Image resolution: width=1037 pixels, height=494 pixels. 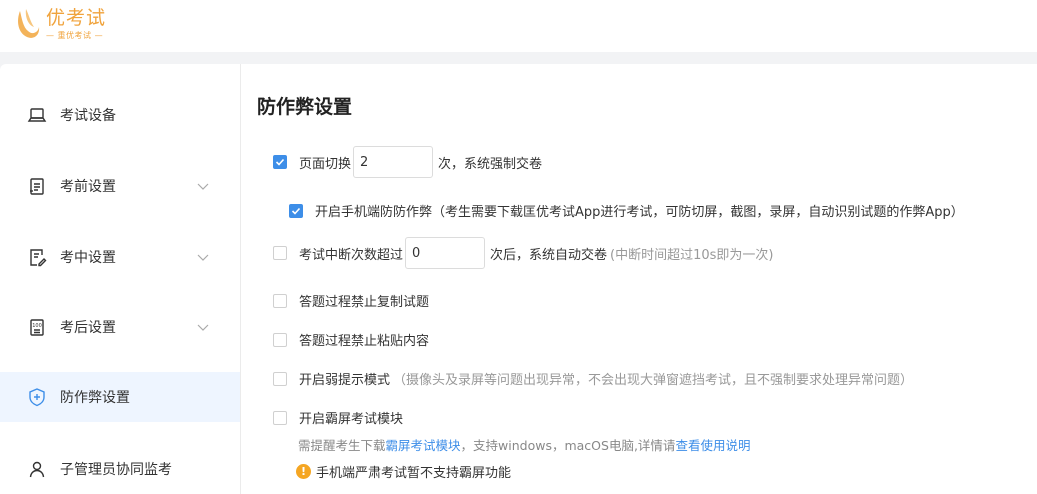 I want to click on no-paste-row: 答题过程禁止粘贴内容, so click(x=351, y=339).